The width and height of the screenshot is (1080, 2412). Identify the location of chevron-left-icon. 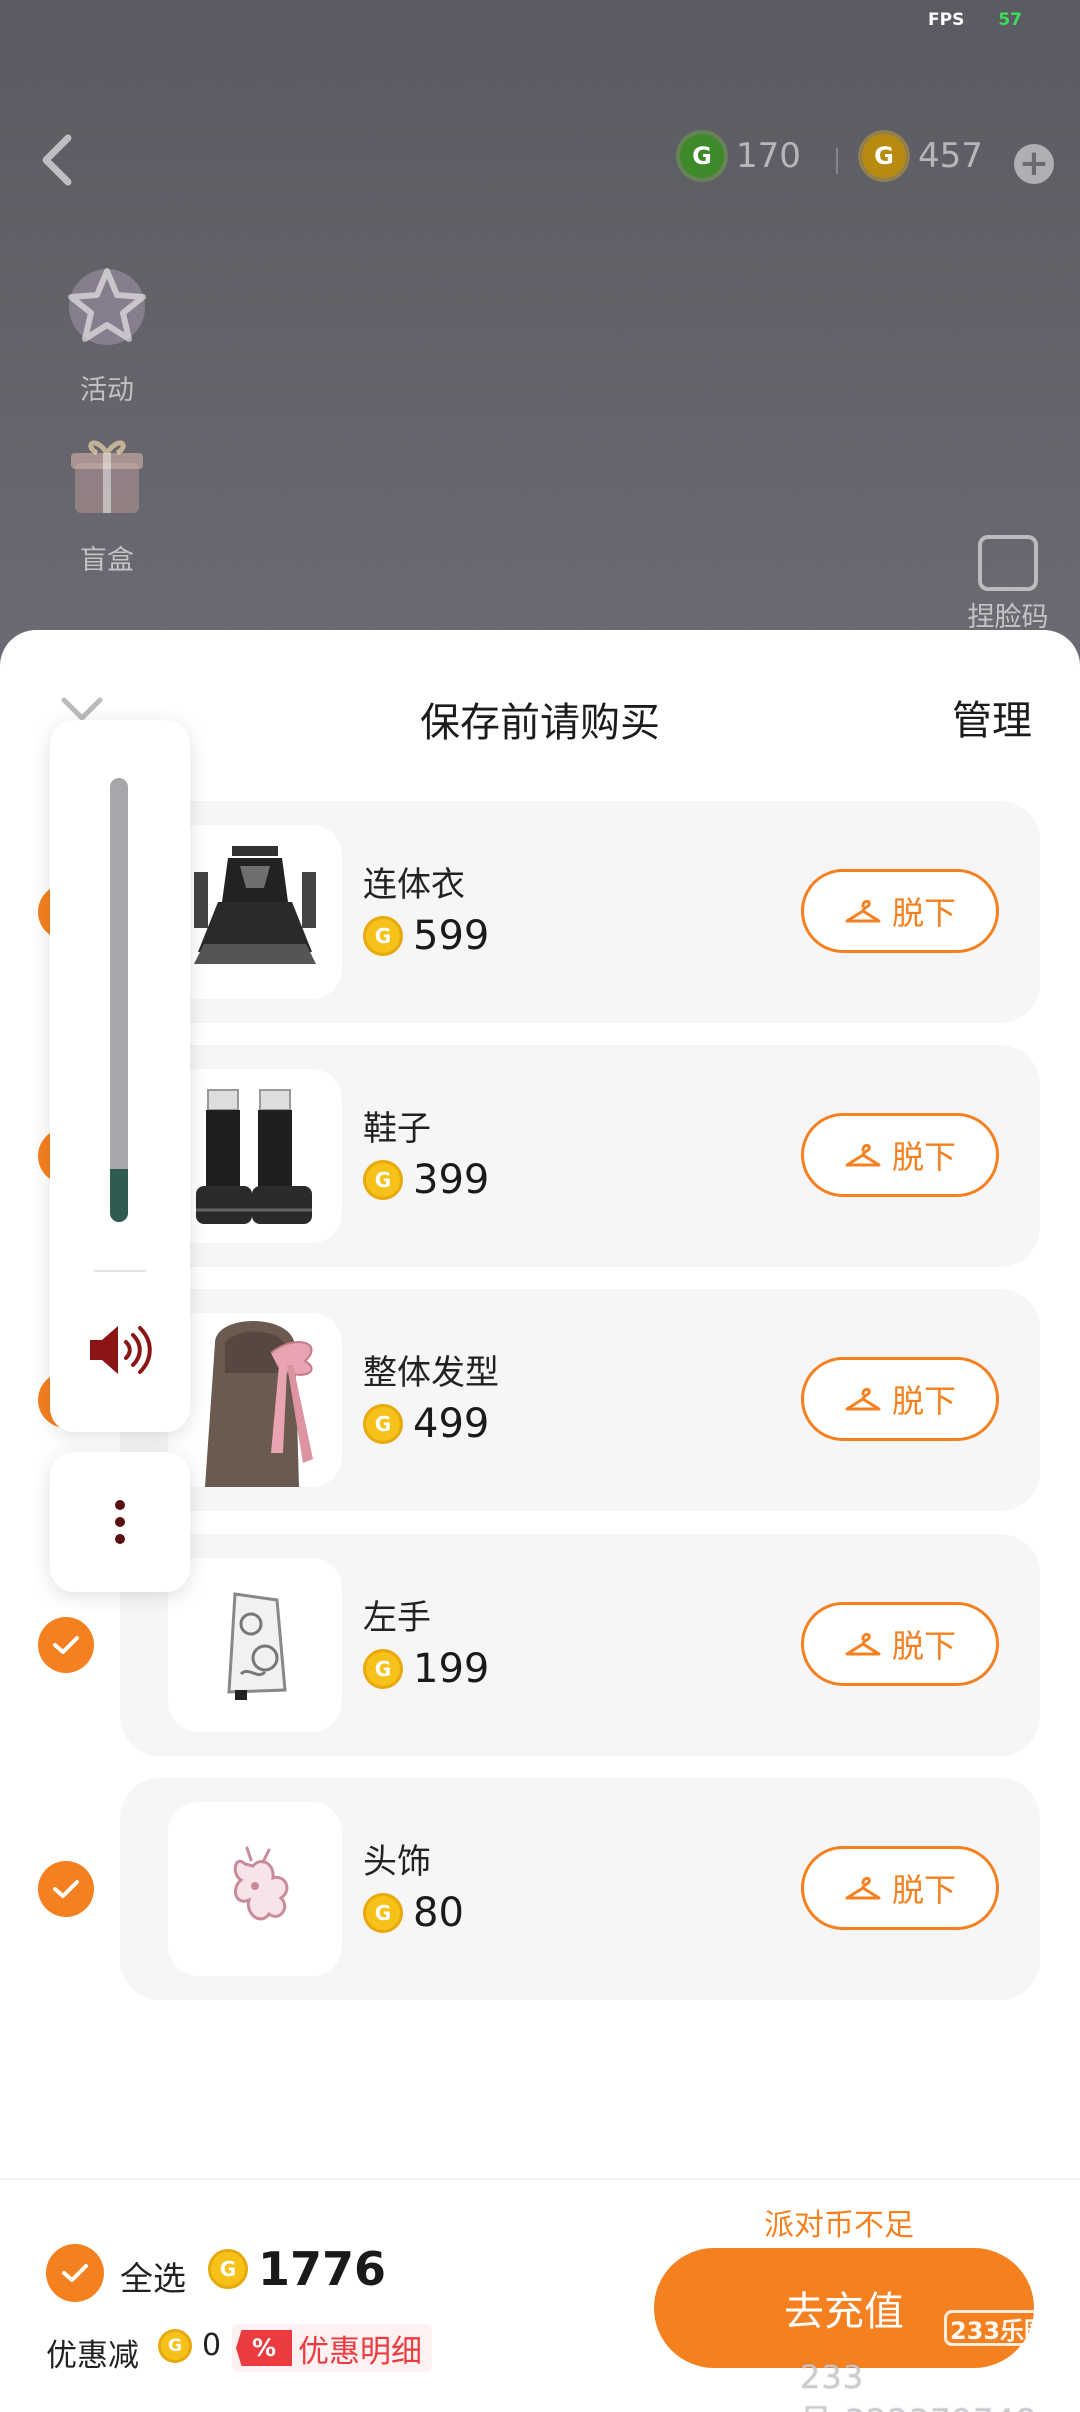
(57, 160).